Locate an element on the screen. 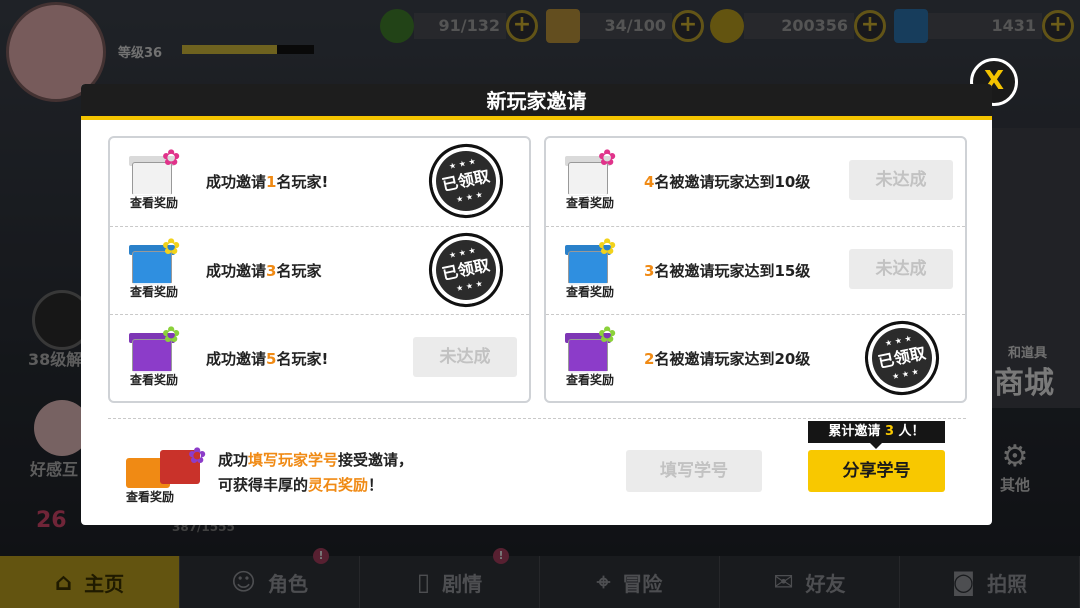 This screenshot has height=608, width=1080. fill-student-id-button: 填写学号 is located at coordinates (694, 471).